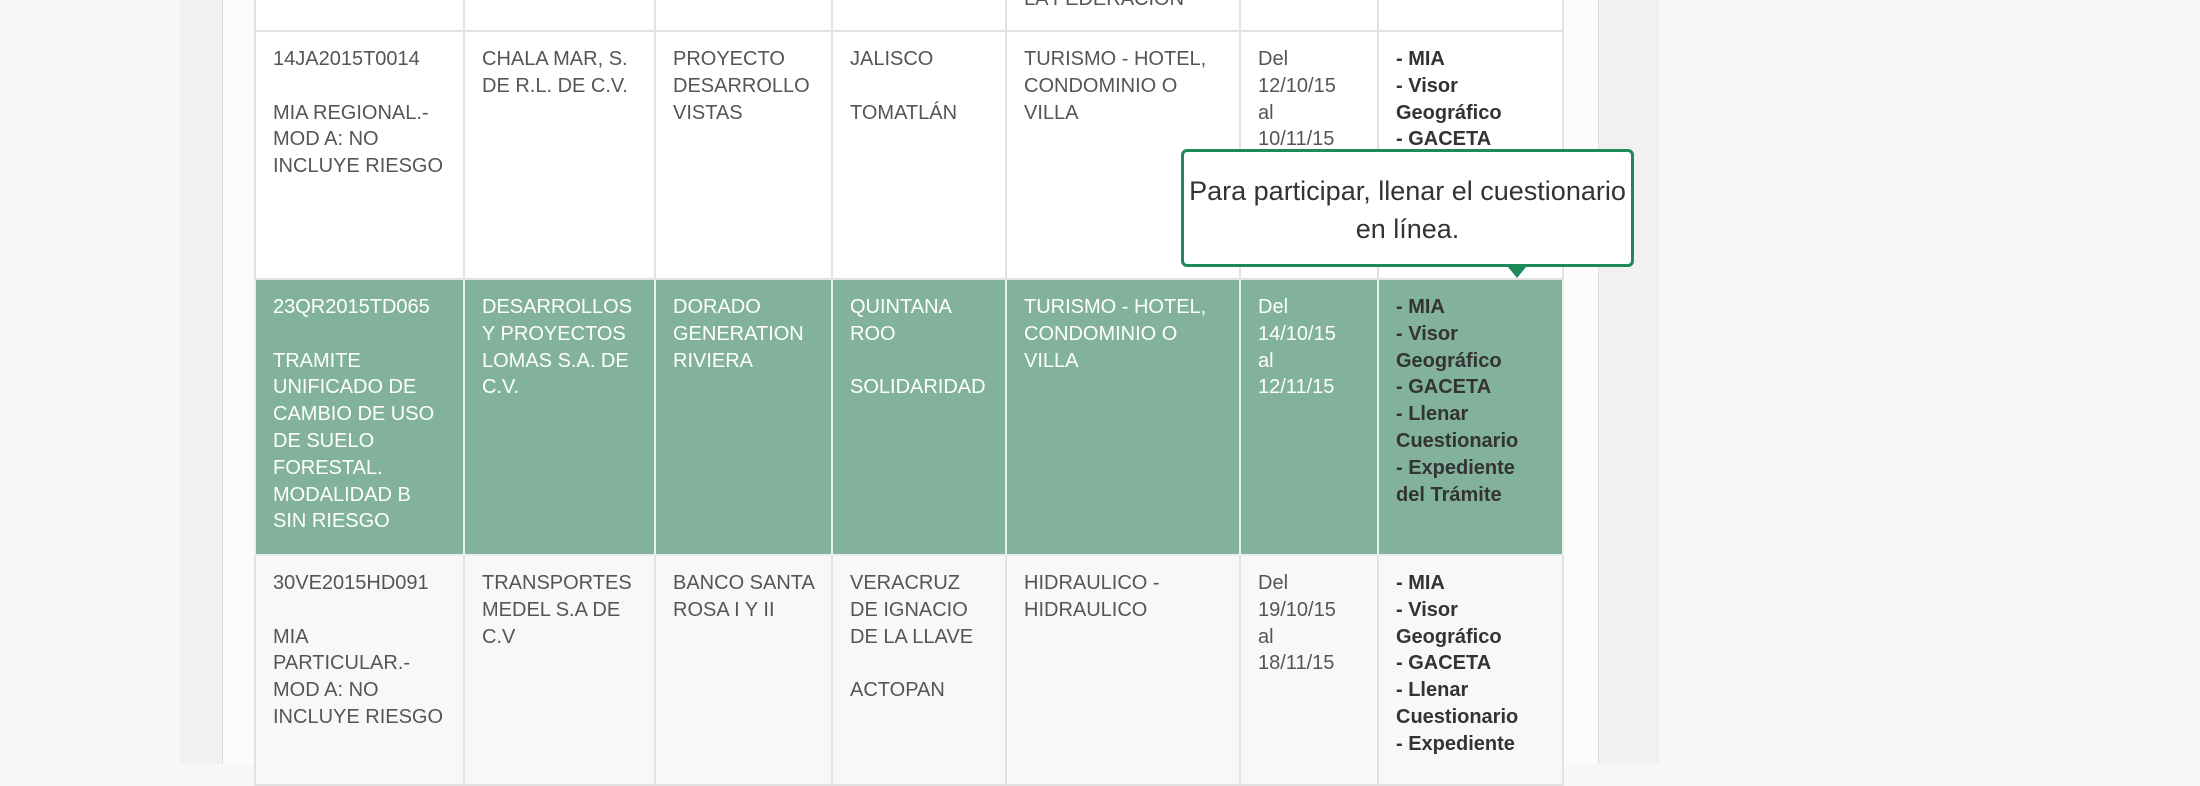 This screenshot has width=2200, height=786. Describe the element at coordinates (1310, 418) in the screenshot. I see `cell-periodo: Del 14/10/15 al 12/11/15` at that location.